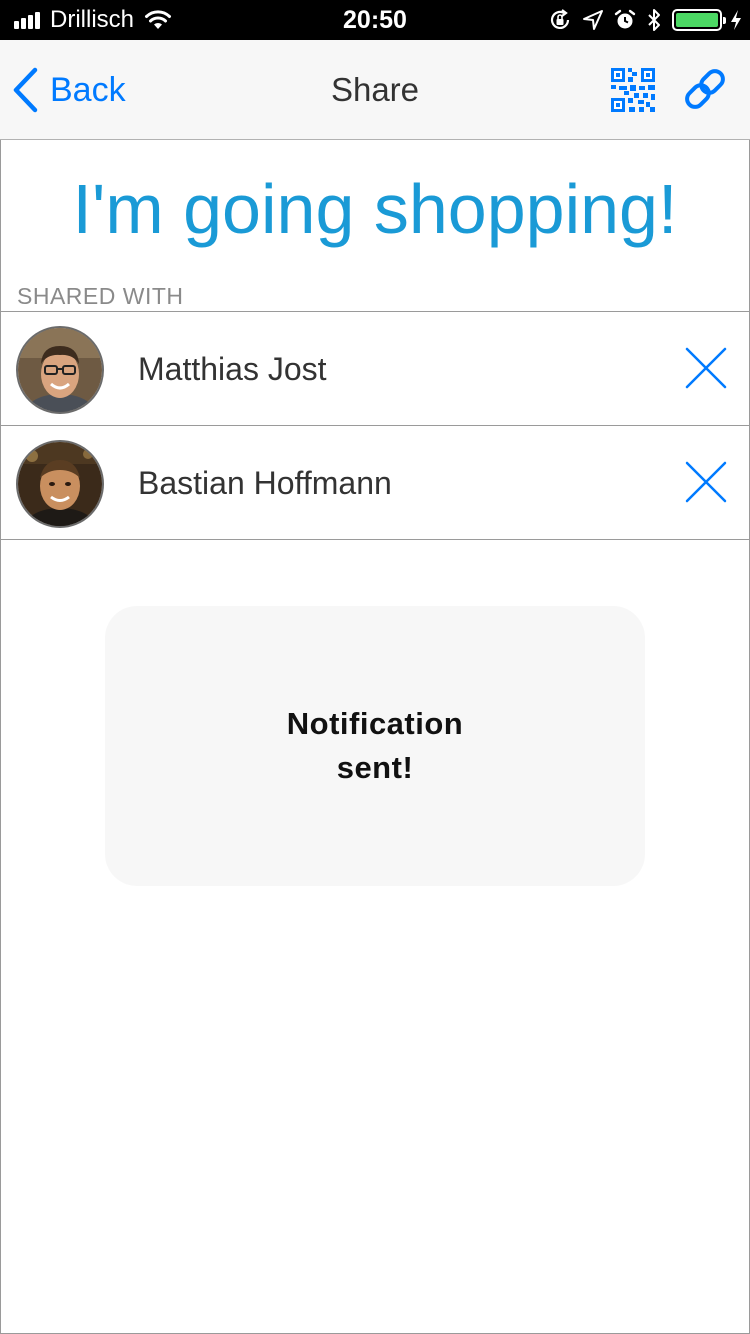 Image resolution: width=750 pixels, height=1334 pixels. I want to click on battery-tip, so click(724, 20).